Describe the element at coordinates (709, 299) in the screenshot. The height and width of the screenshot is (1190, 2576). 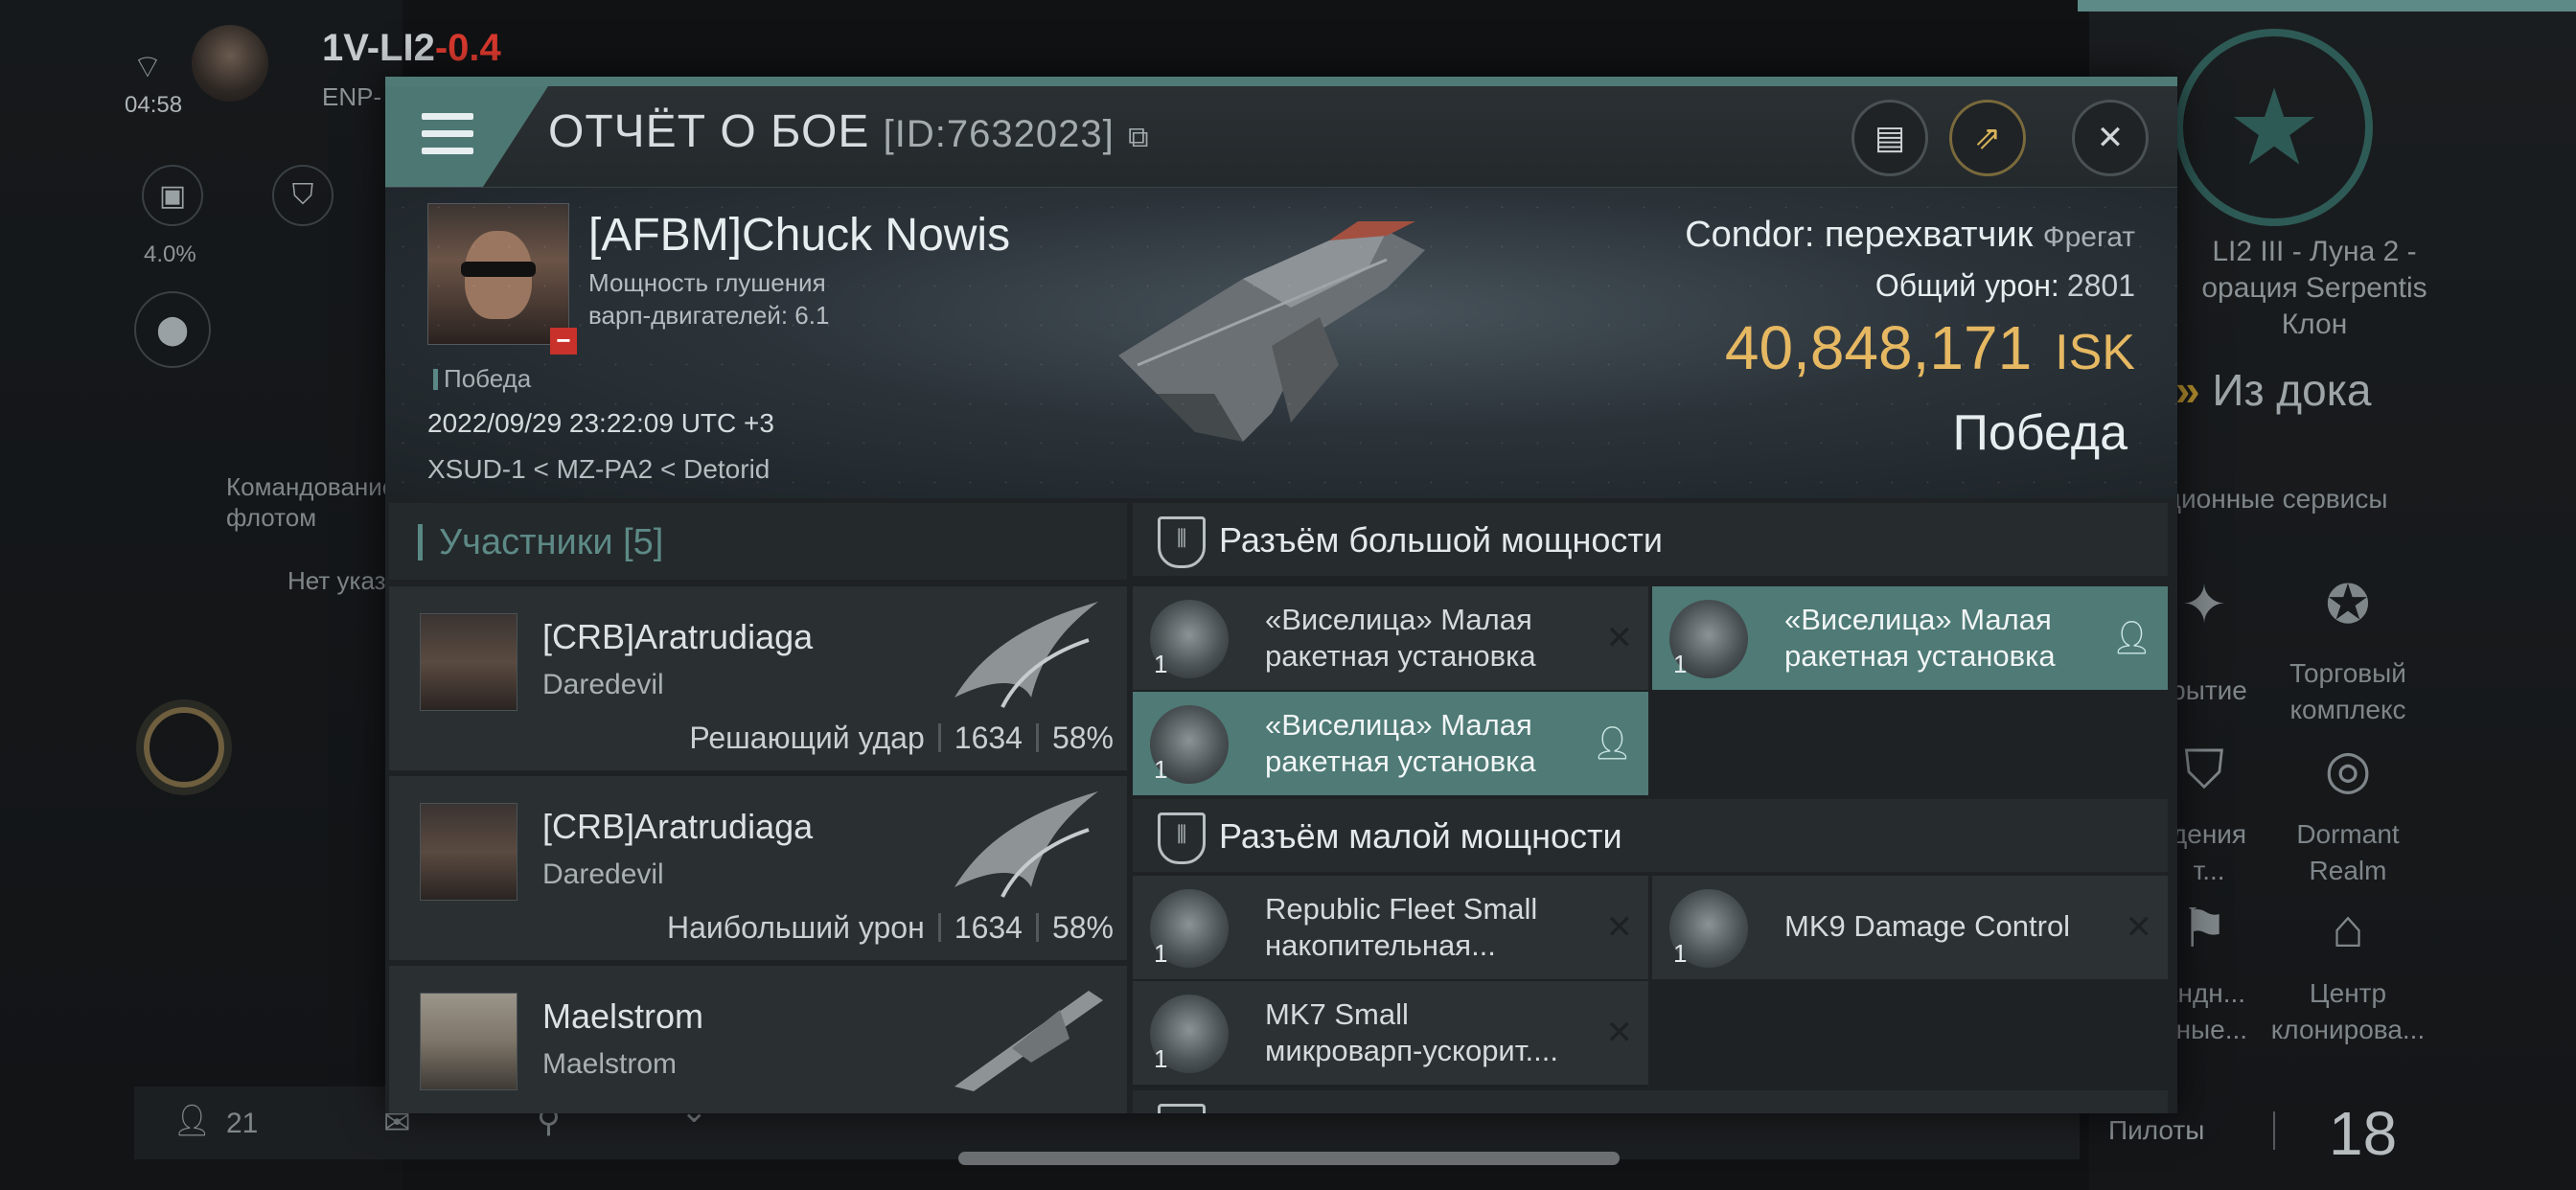
I see `warp-disruption-strength: Мощность глушения варп-двигателей: 6.1` at that location.